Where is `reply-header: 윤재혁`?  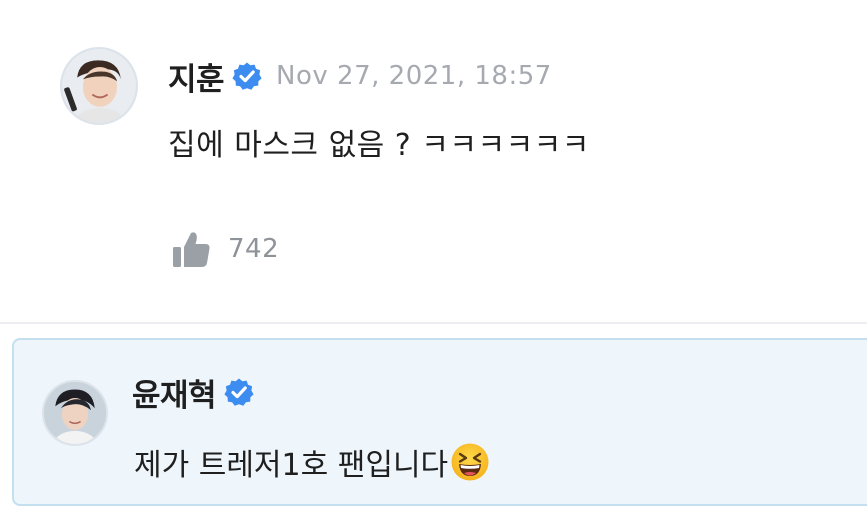 reply-header: 윤재혁 is located at coordinates (193, 392).